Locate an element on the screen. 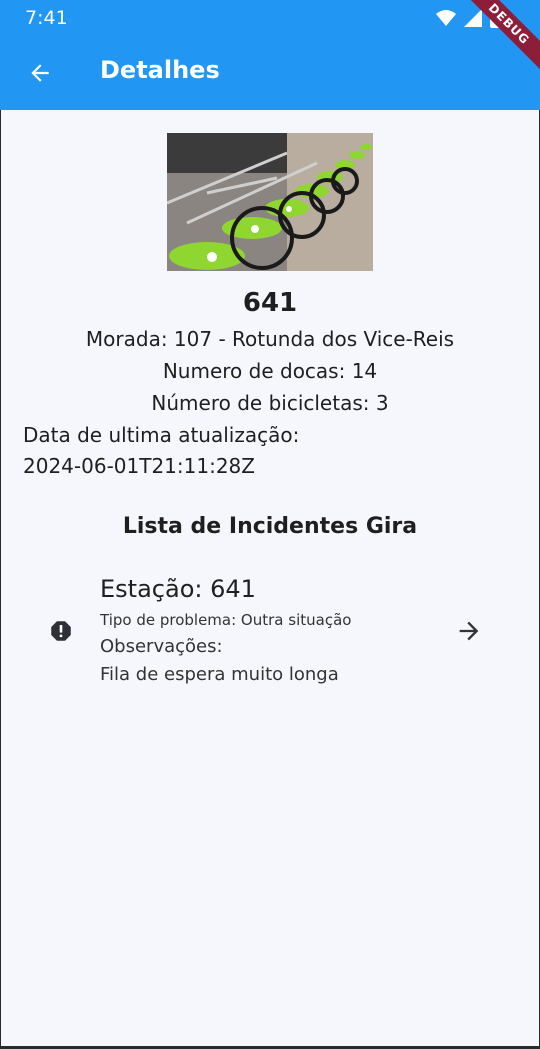  back-button is located at coordinates (40, 73).